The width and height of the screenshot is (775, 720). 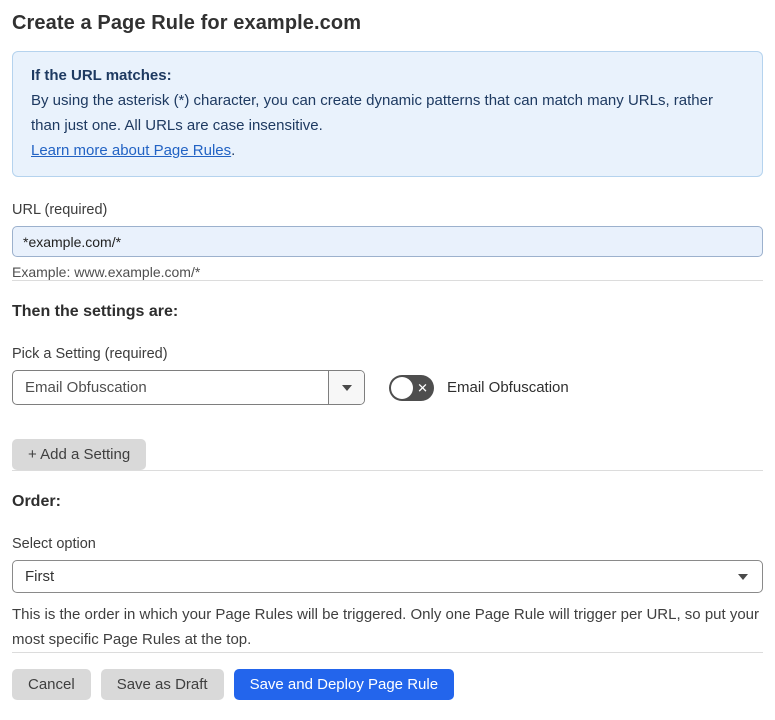 I want to click on info-link-suffix: ., so click(x=233, y=150).